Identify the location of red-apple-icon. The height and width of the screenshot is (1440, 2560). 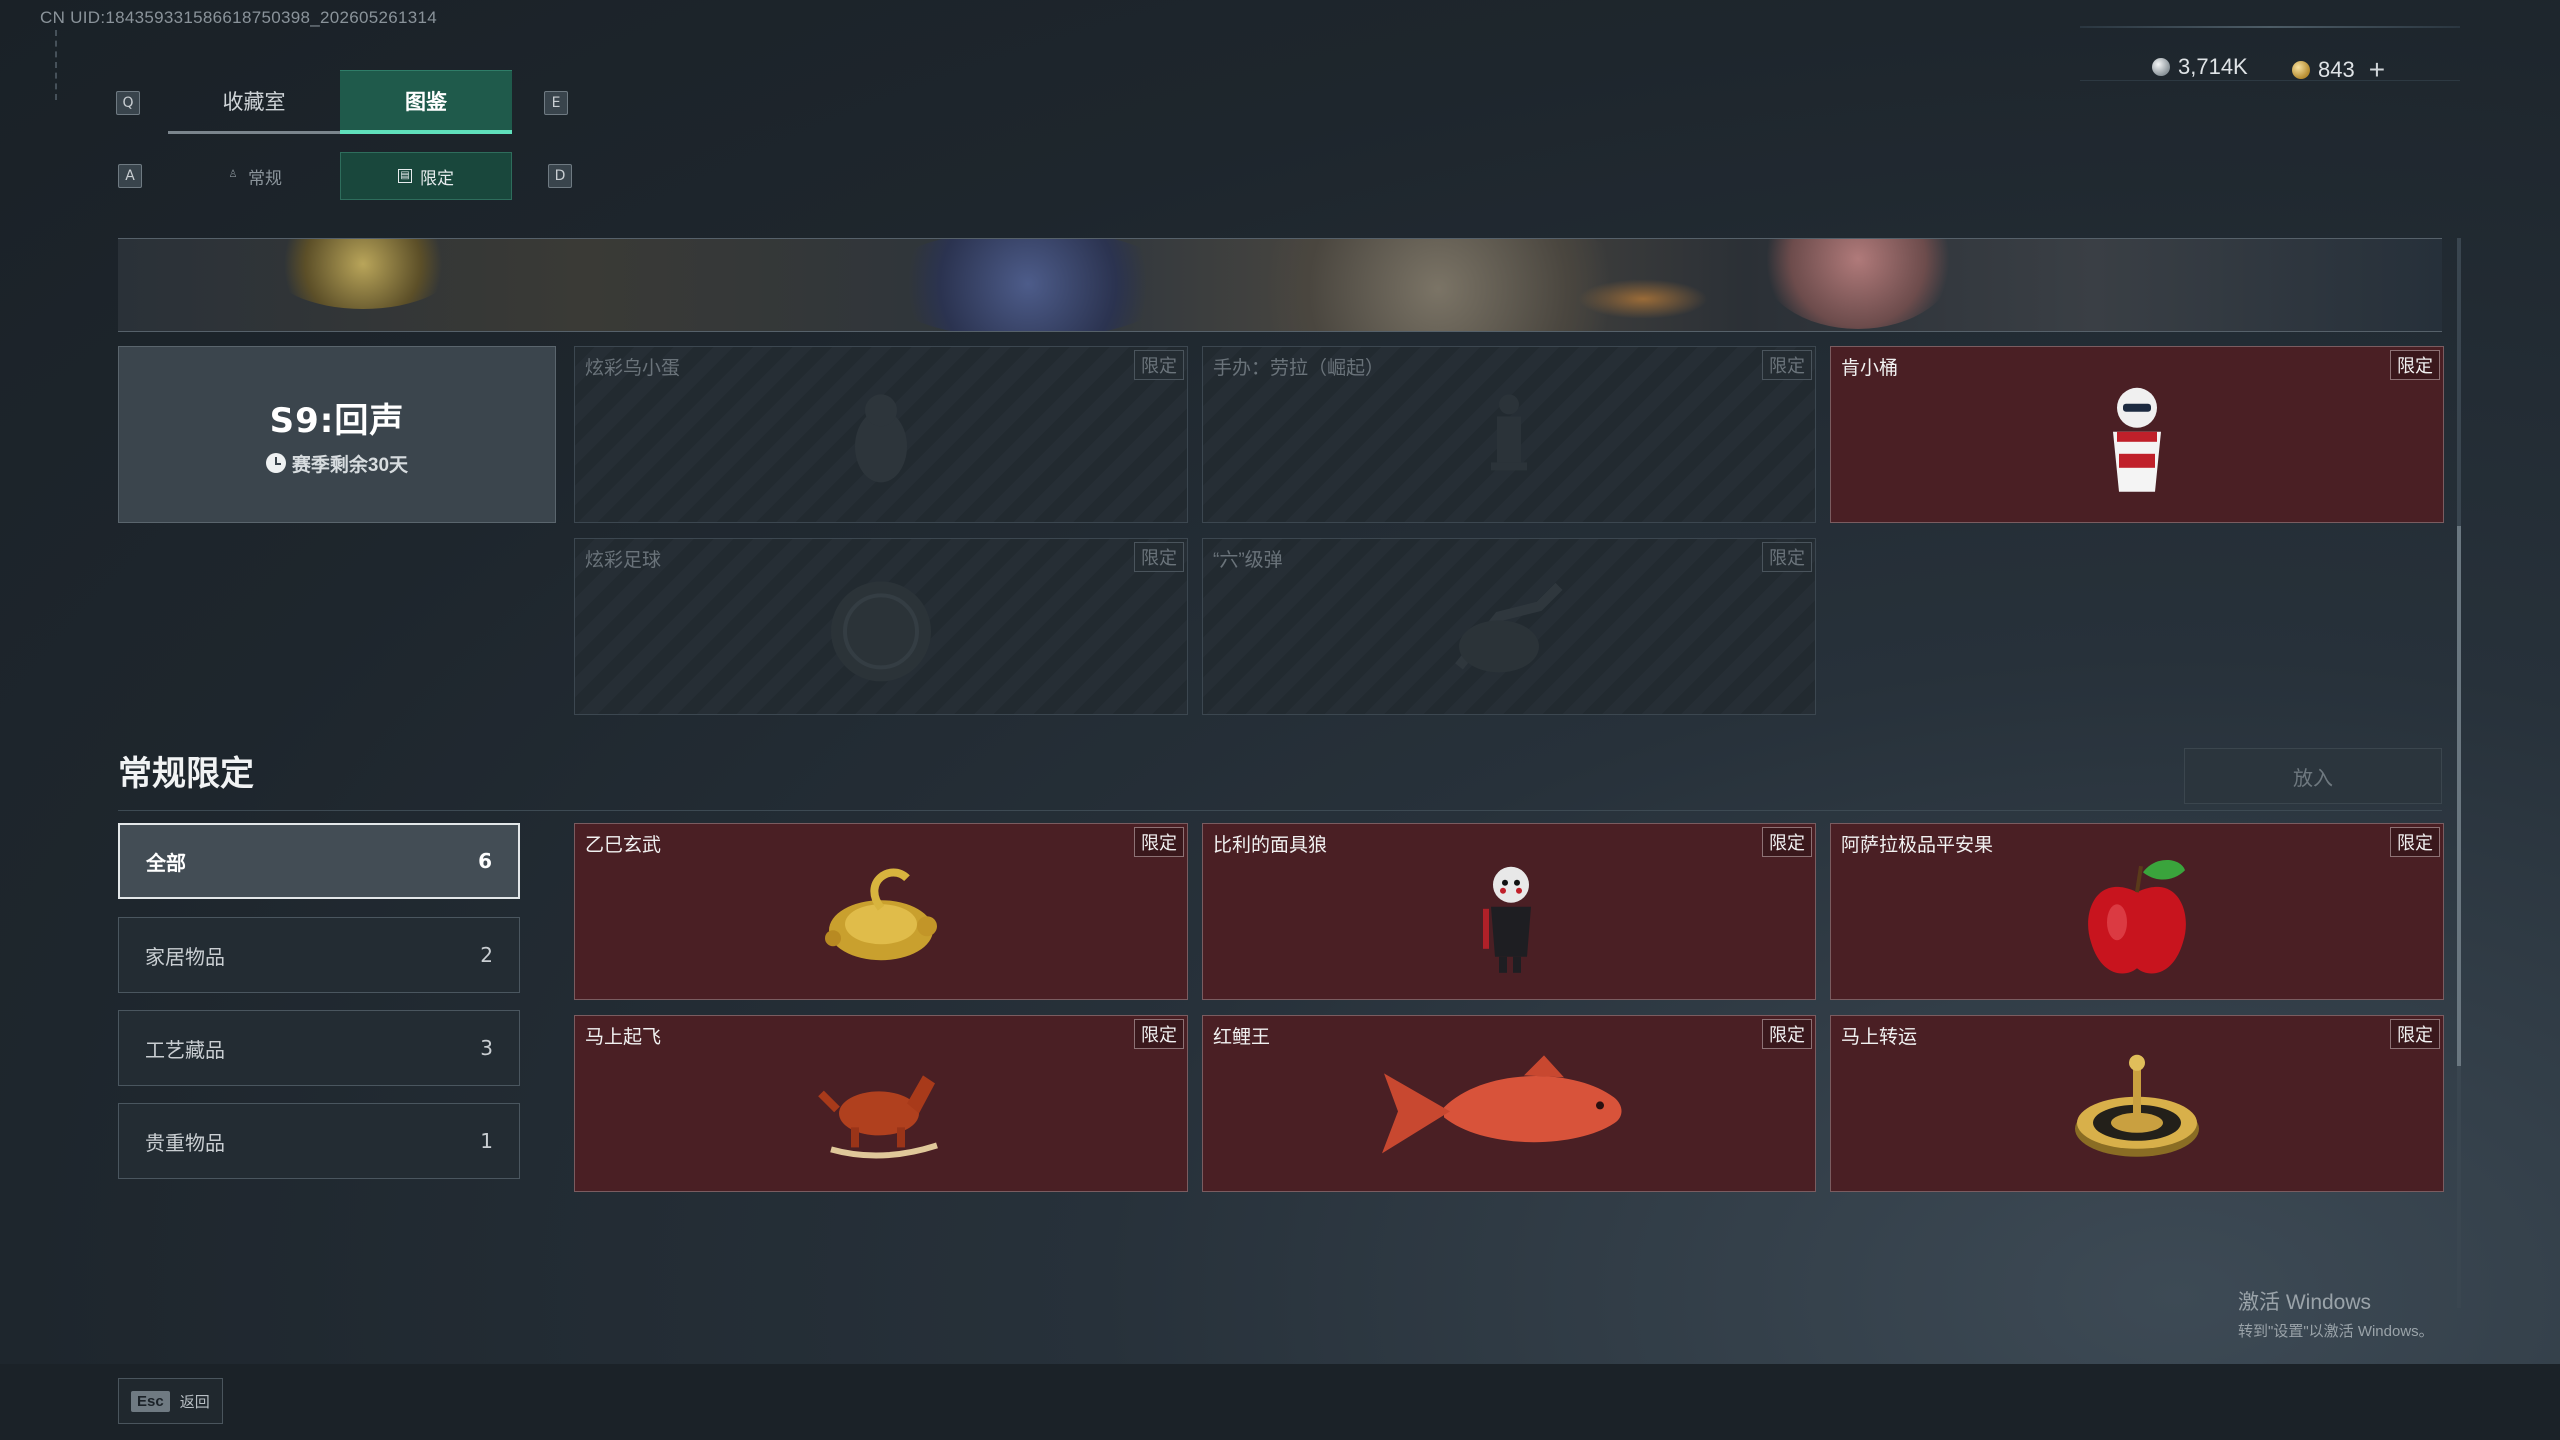
(2137, 916).